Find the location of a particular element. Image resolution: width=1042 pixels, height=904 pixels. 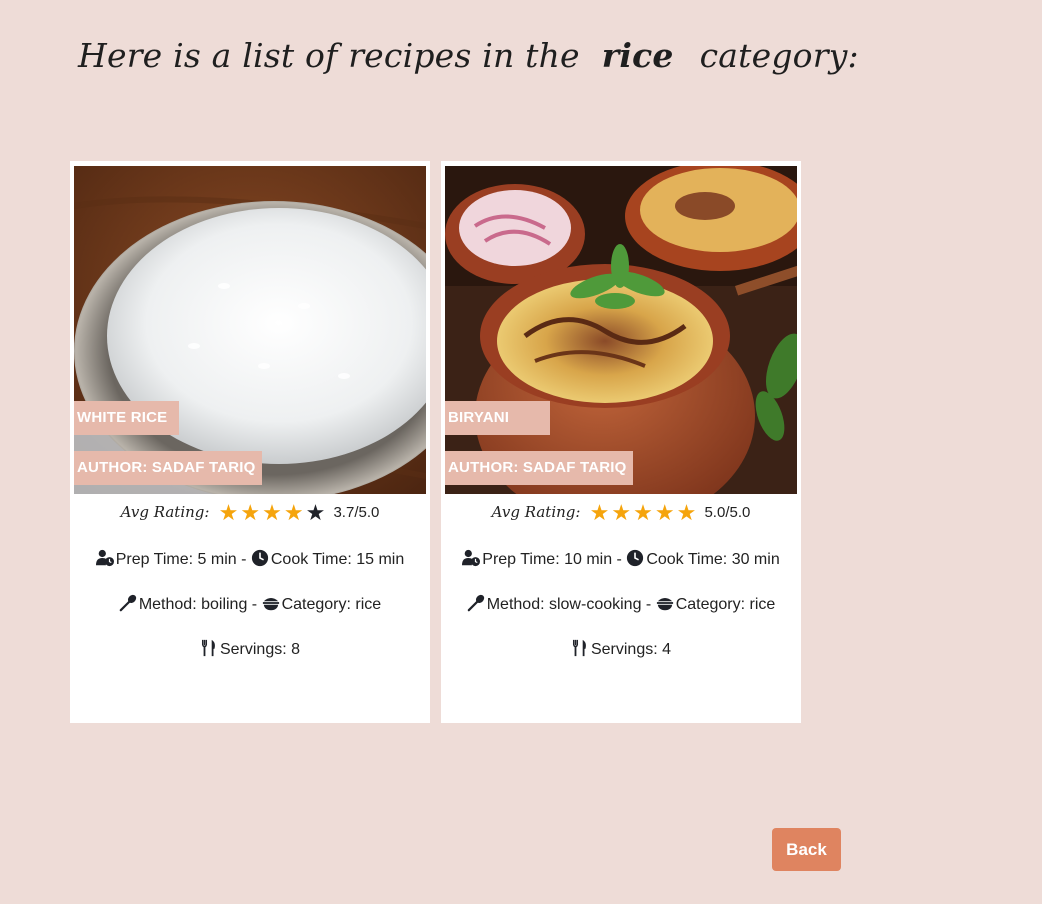

avg-rating: Avg Rating: ★★★★★ 3.7/5.0 is located at coordinates (250, 513).